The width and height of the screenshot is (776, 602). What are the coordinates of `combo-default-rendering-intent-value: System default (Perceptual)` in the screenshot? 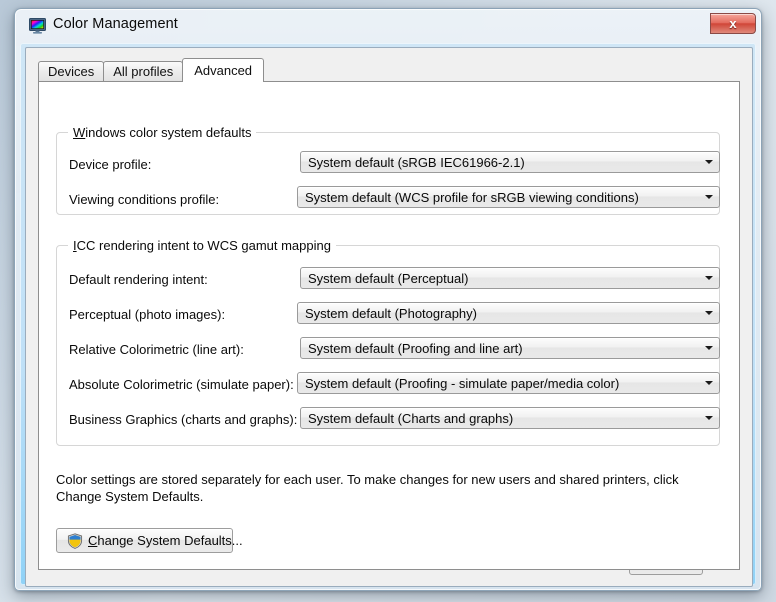 It's located at (388, 278).